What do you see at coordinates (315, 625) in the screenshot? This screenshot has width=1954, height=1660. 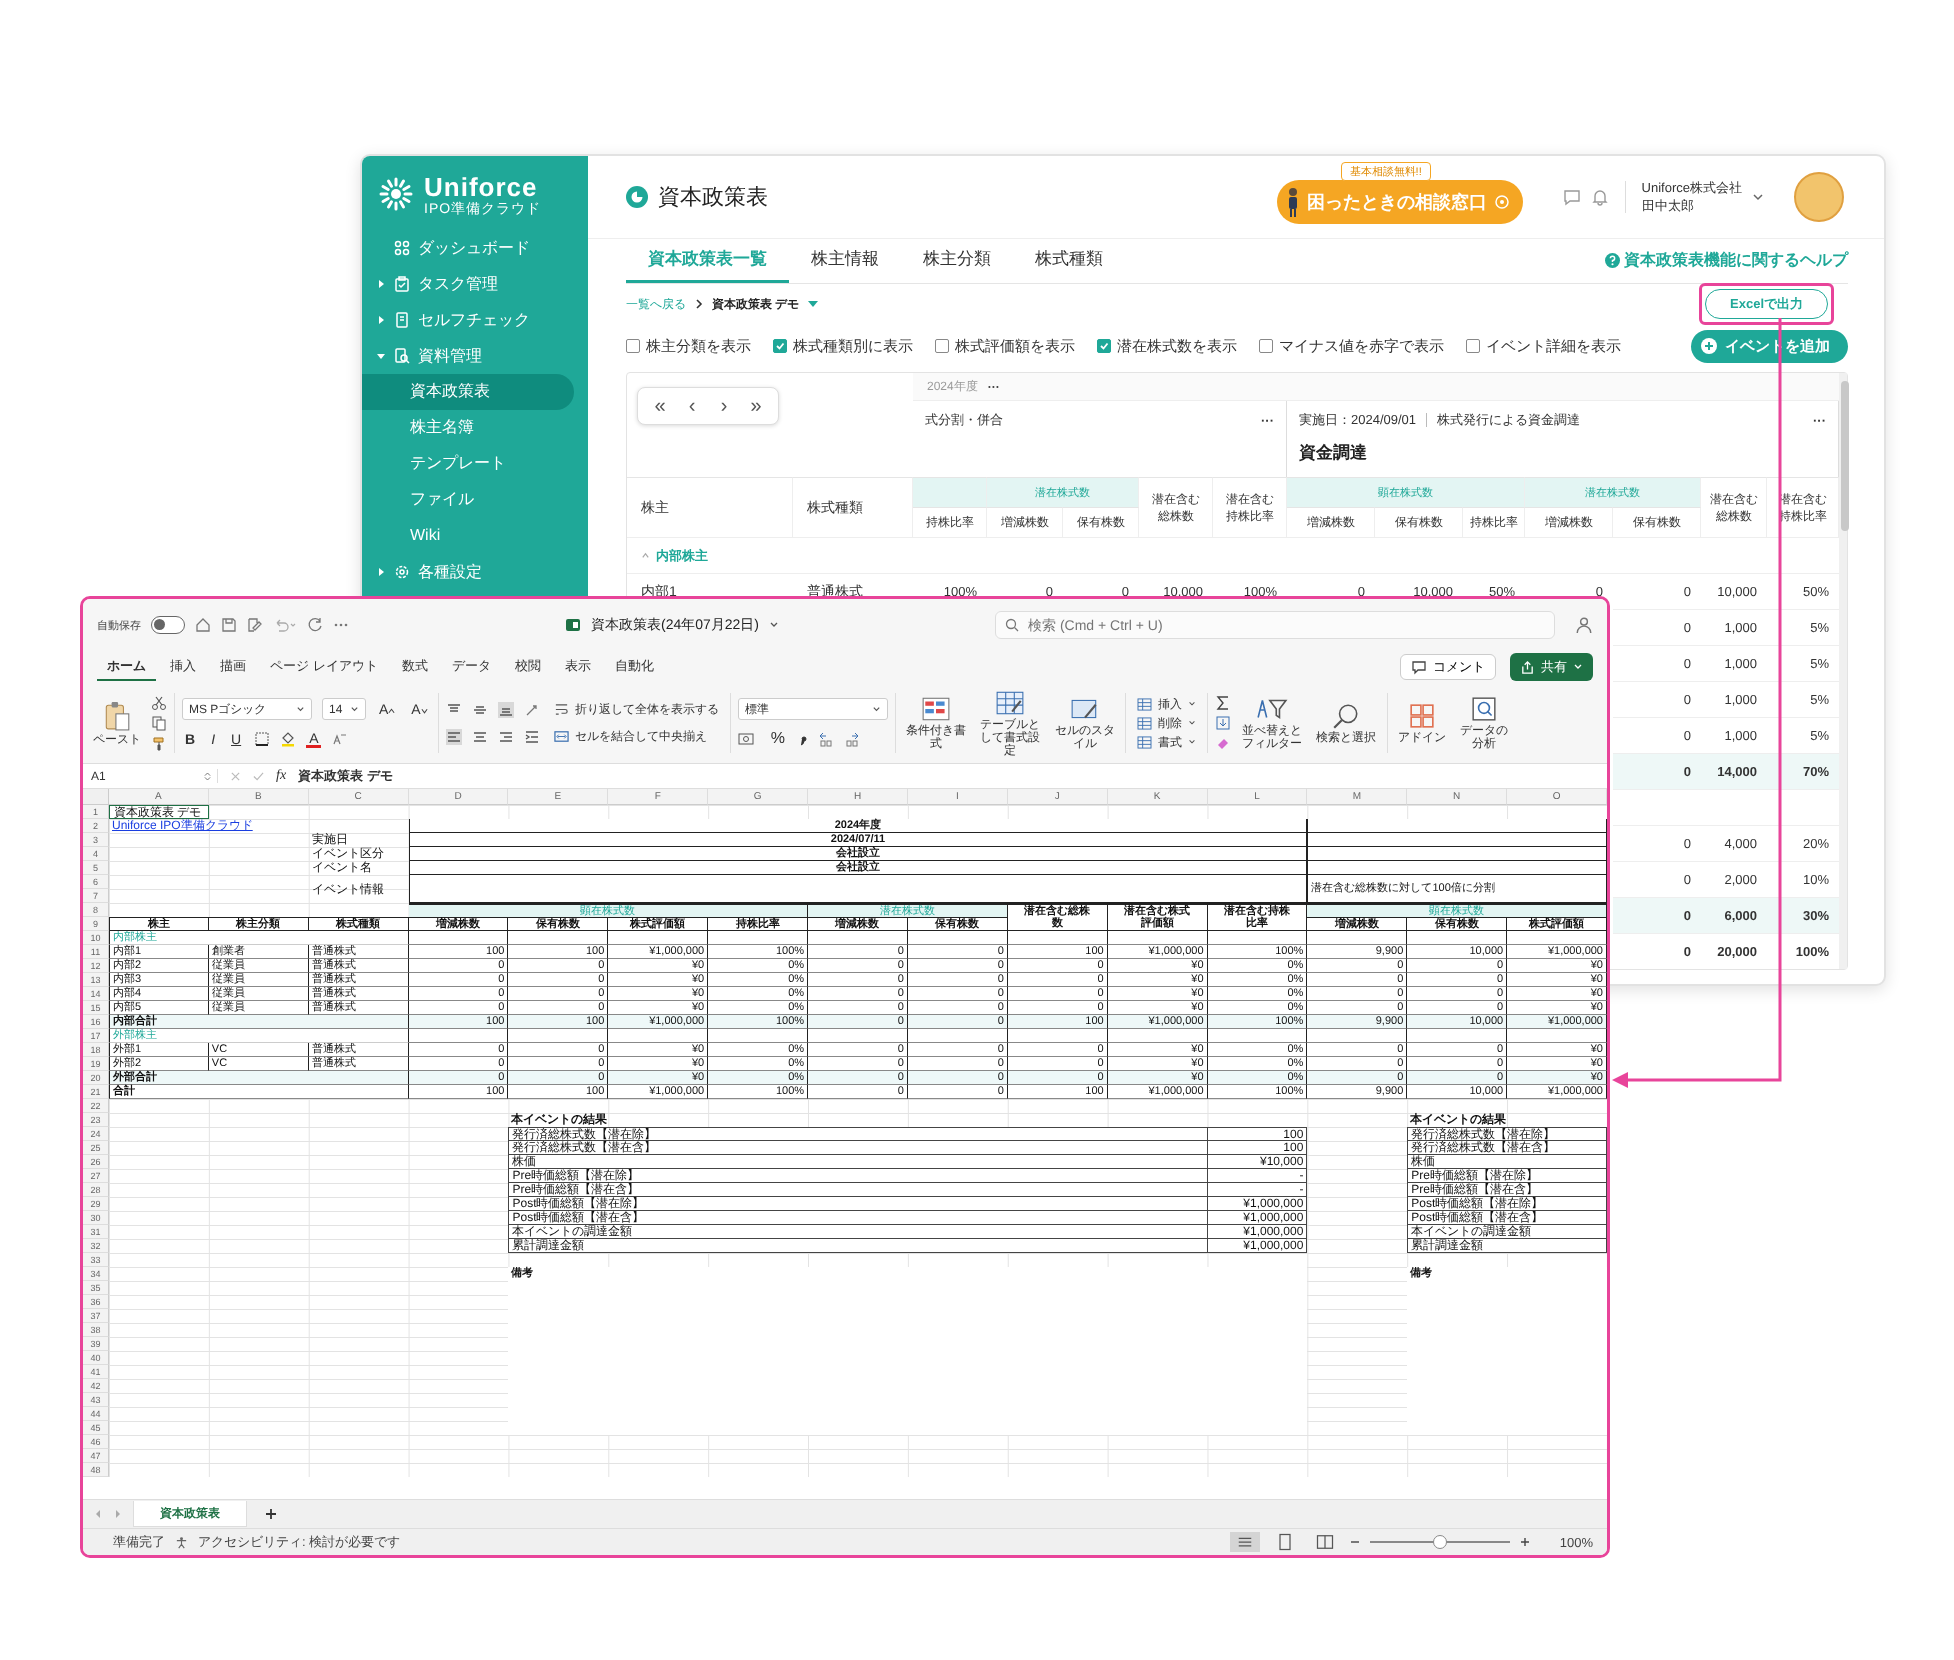 I see `redo-icon` at bounding box center [315, 625].